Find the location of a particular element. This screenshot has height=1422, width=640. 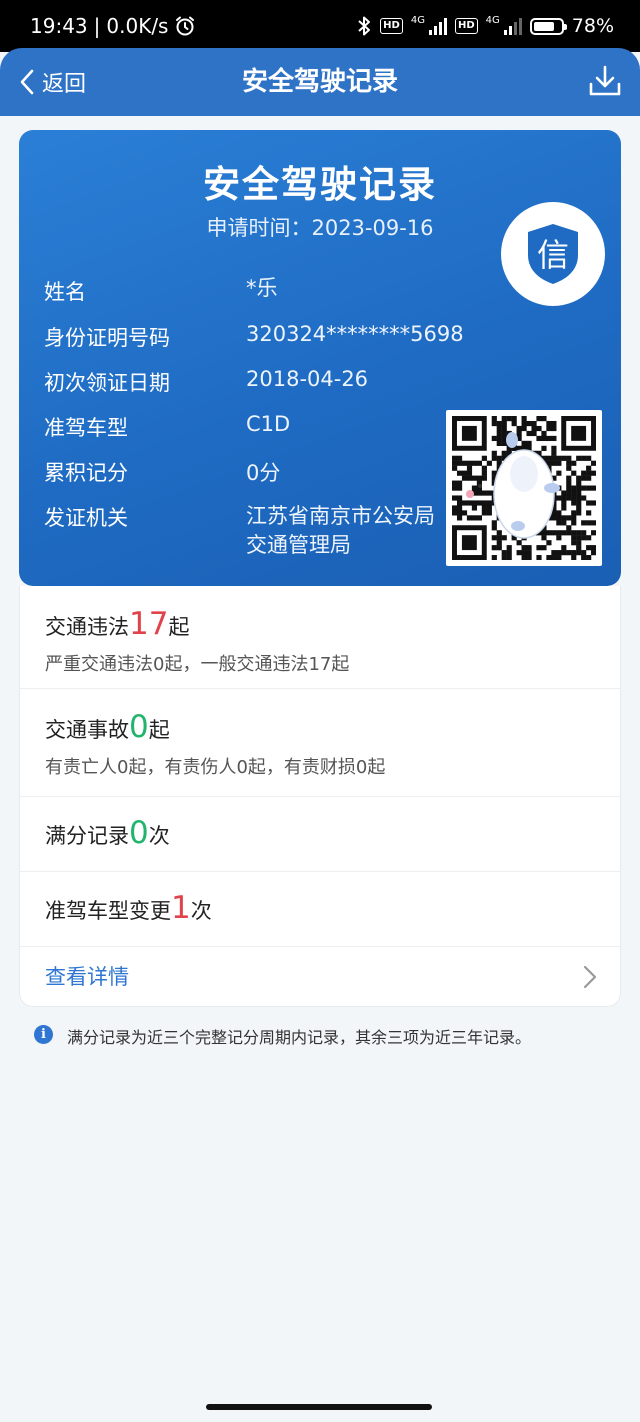

field-label: 累积记分 is located at coordinates (86, 473).